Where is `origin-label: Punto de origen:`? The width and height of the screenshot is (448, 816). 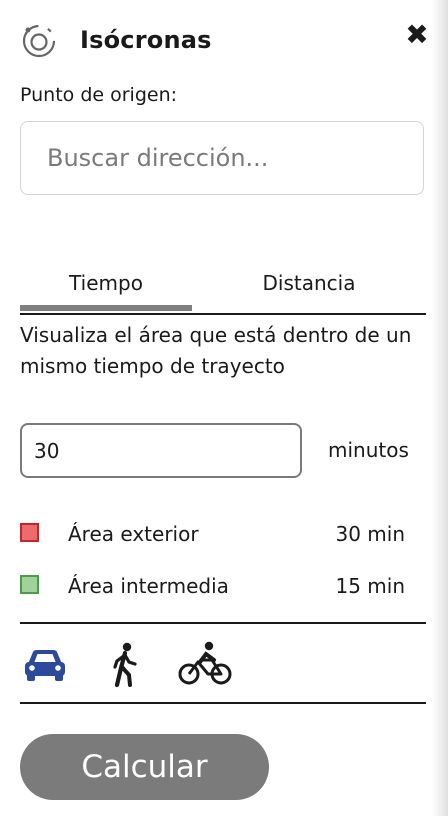 origin-label: Punto de origen: is located at coordinates (99, 95).